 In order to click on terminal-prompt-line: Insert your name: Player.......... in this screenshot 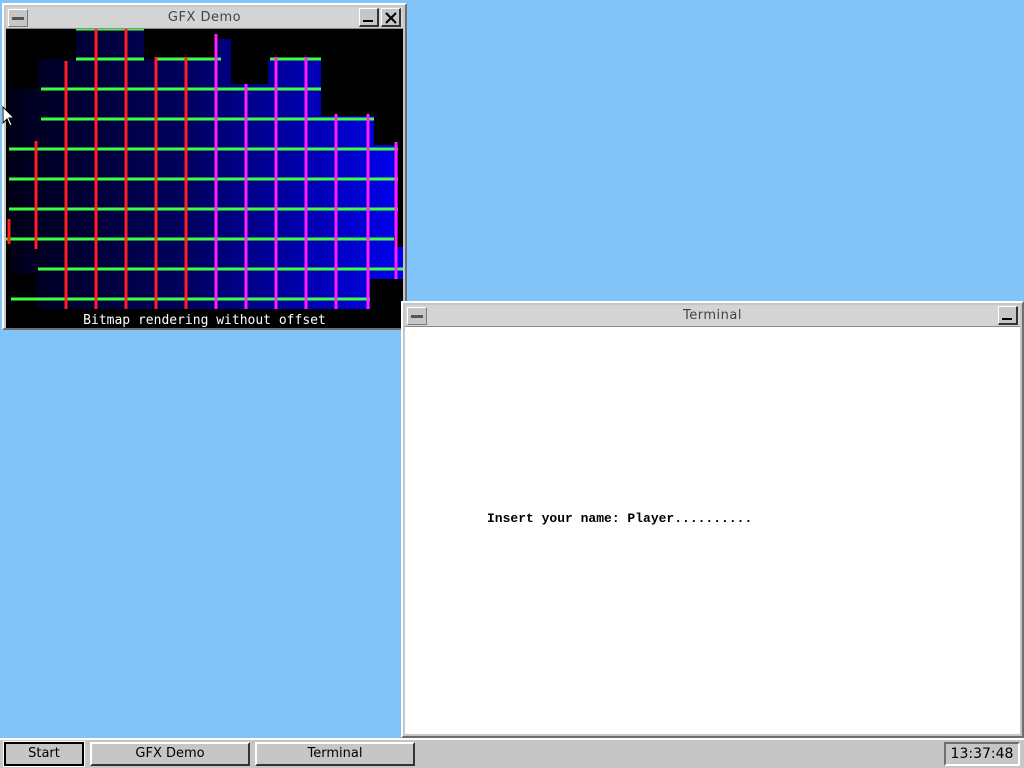, I will do `click(620, 518)`.